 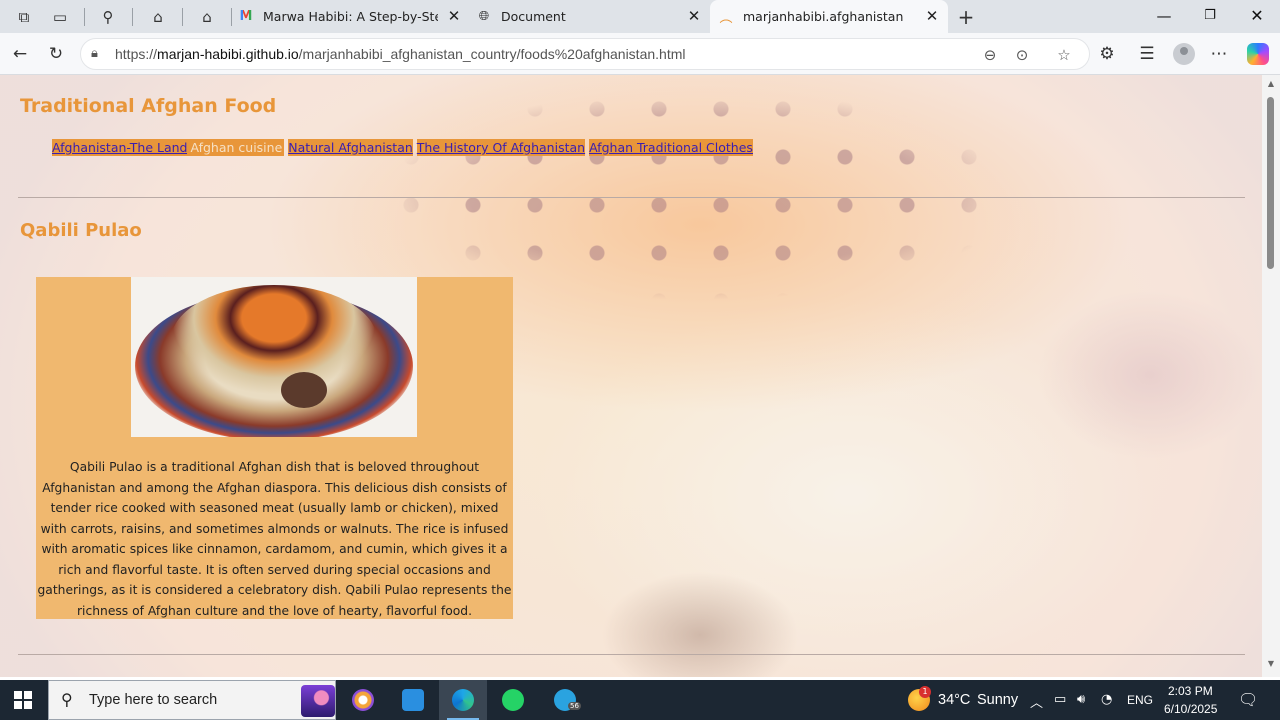 I want to click on back-icon: ←, so click(x=20, y=54).